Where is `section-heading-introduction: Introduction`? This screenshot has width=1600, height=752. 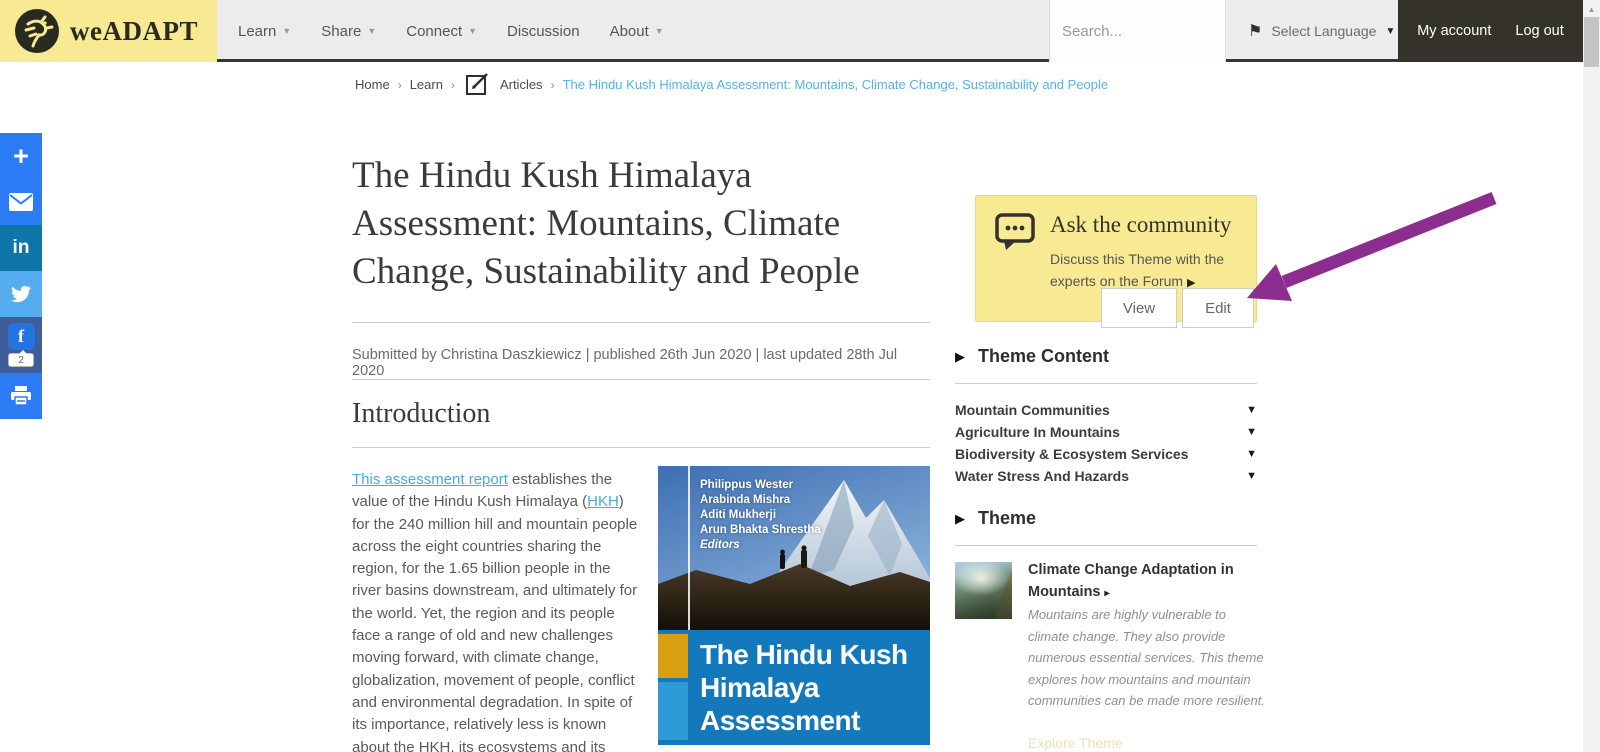 section-heading-introduction: Introduction is located at coordinates (421, 413).